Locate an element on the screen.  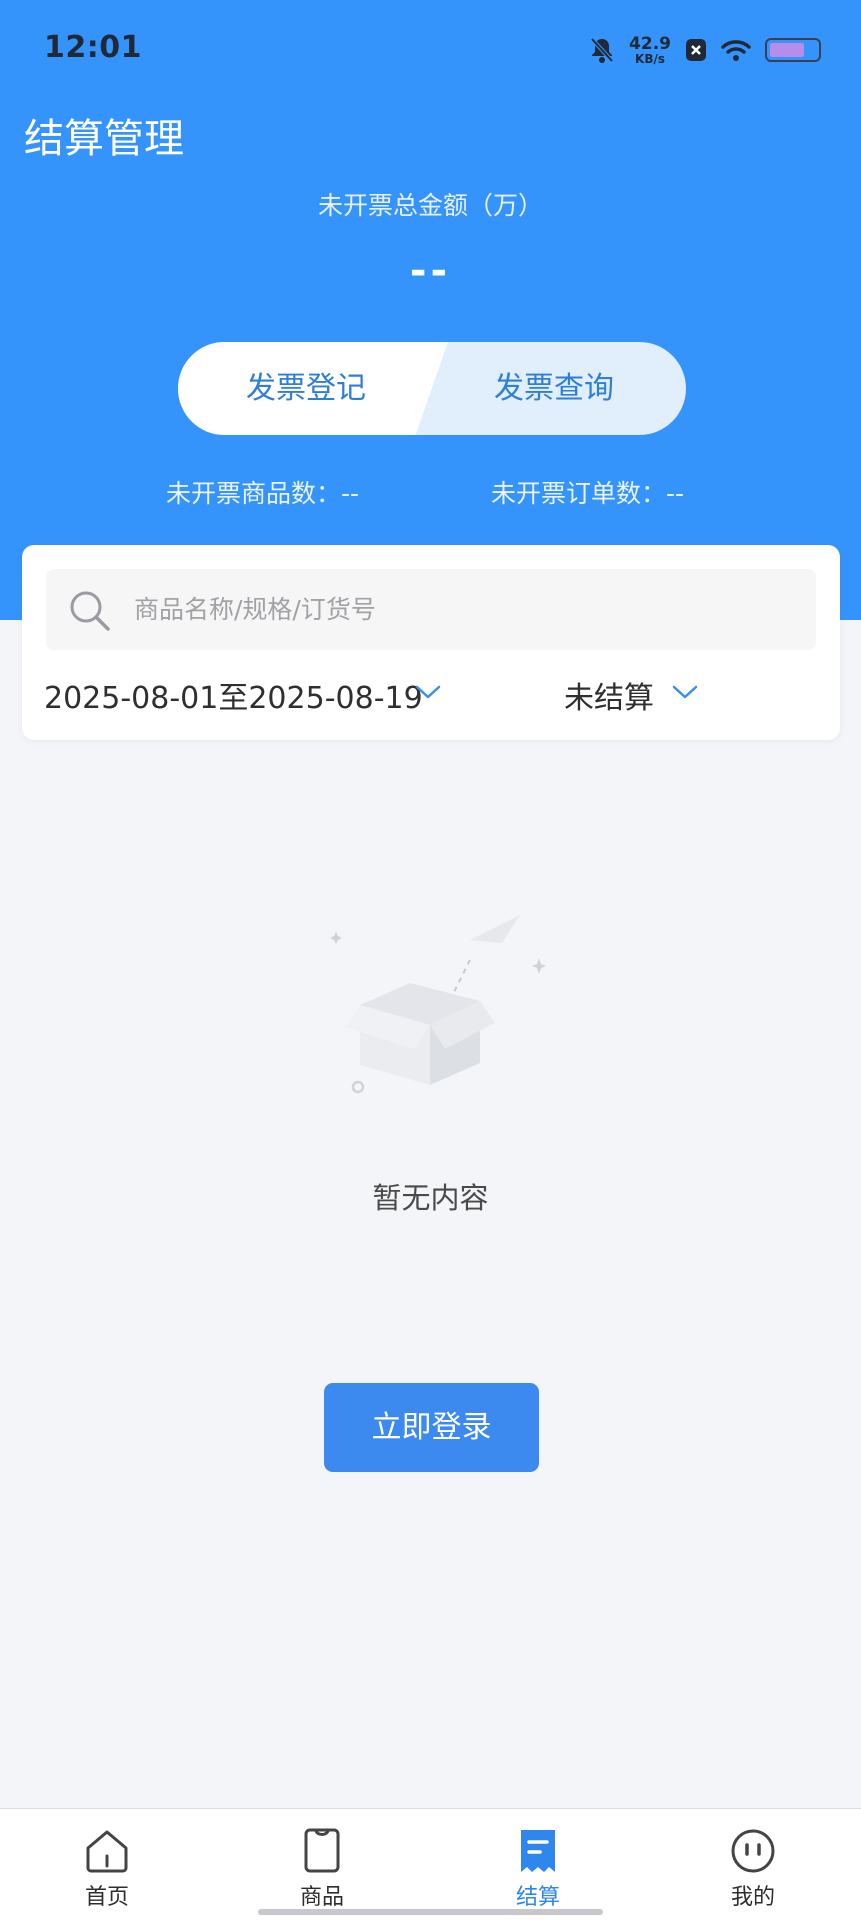
product-icon is located at coordinates (322, 1850).